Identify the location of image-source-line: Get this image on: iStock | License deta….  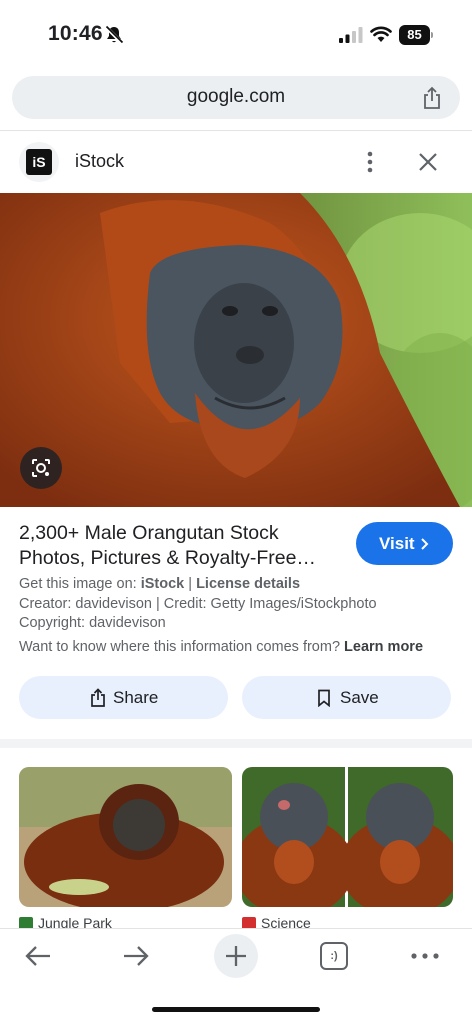
(159, 584).